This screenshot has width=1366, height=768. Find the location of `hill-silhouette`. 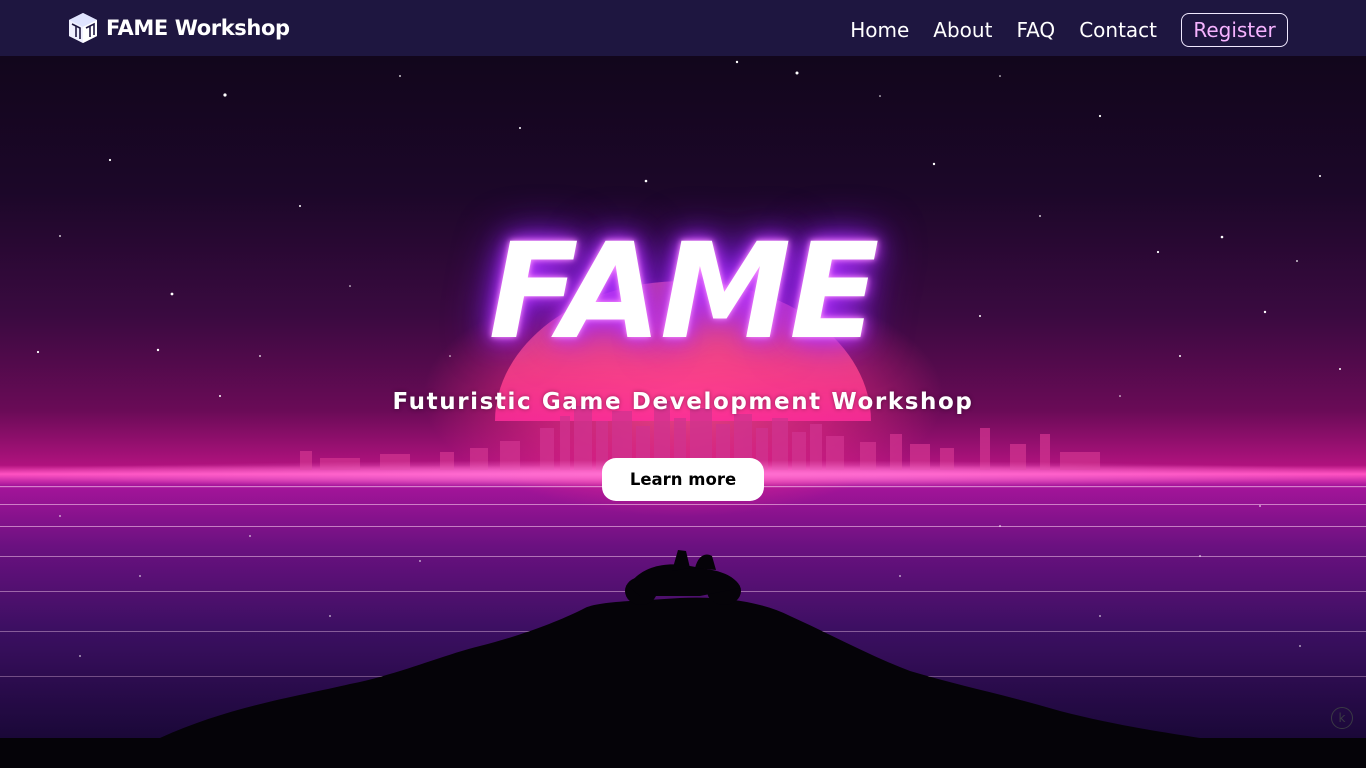

hill-silhouette is located at coordinates (680, 667).